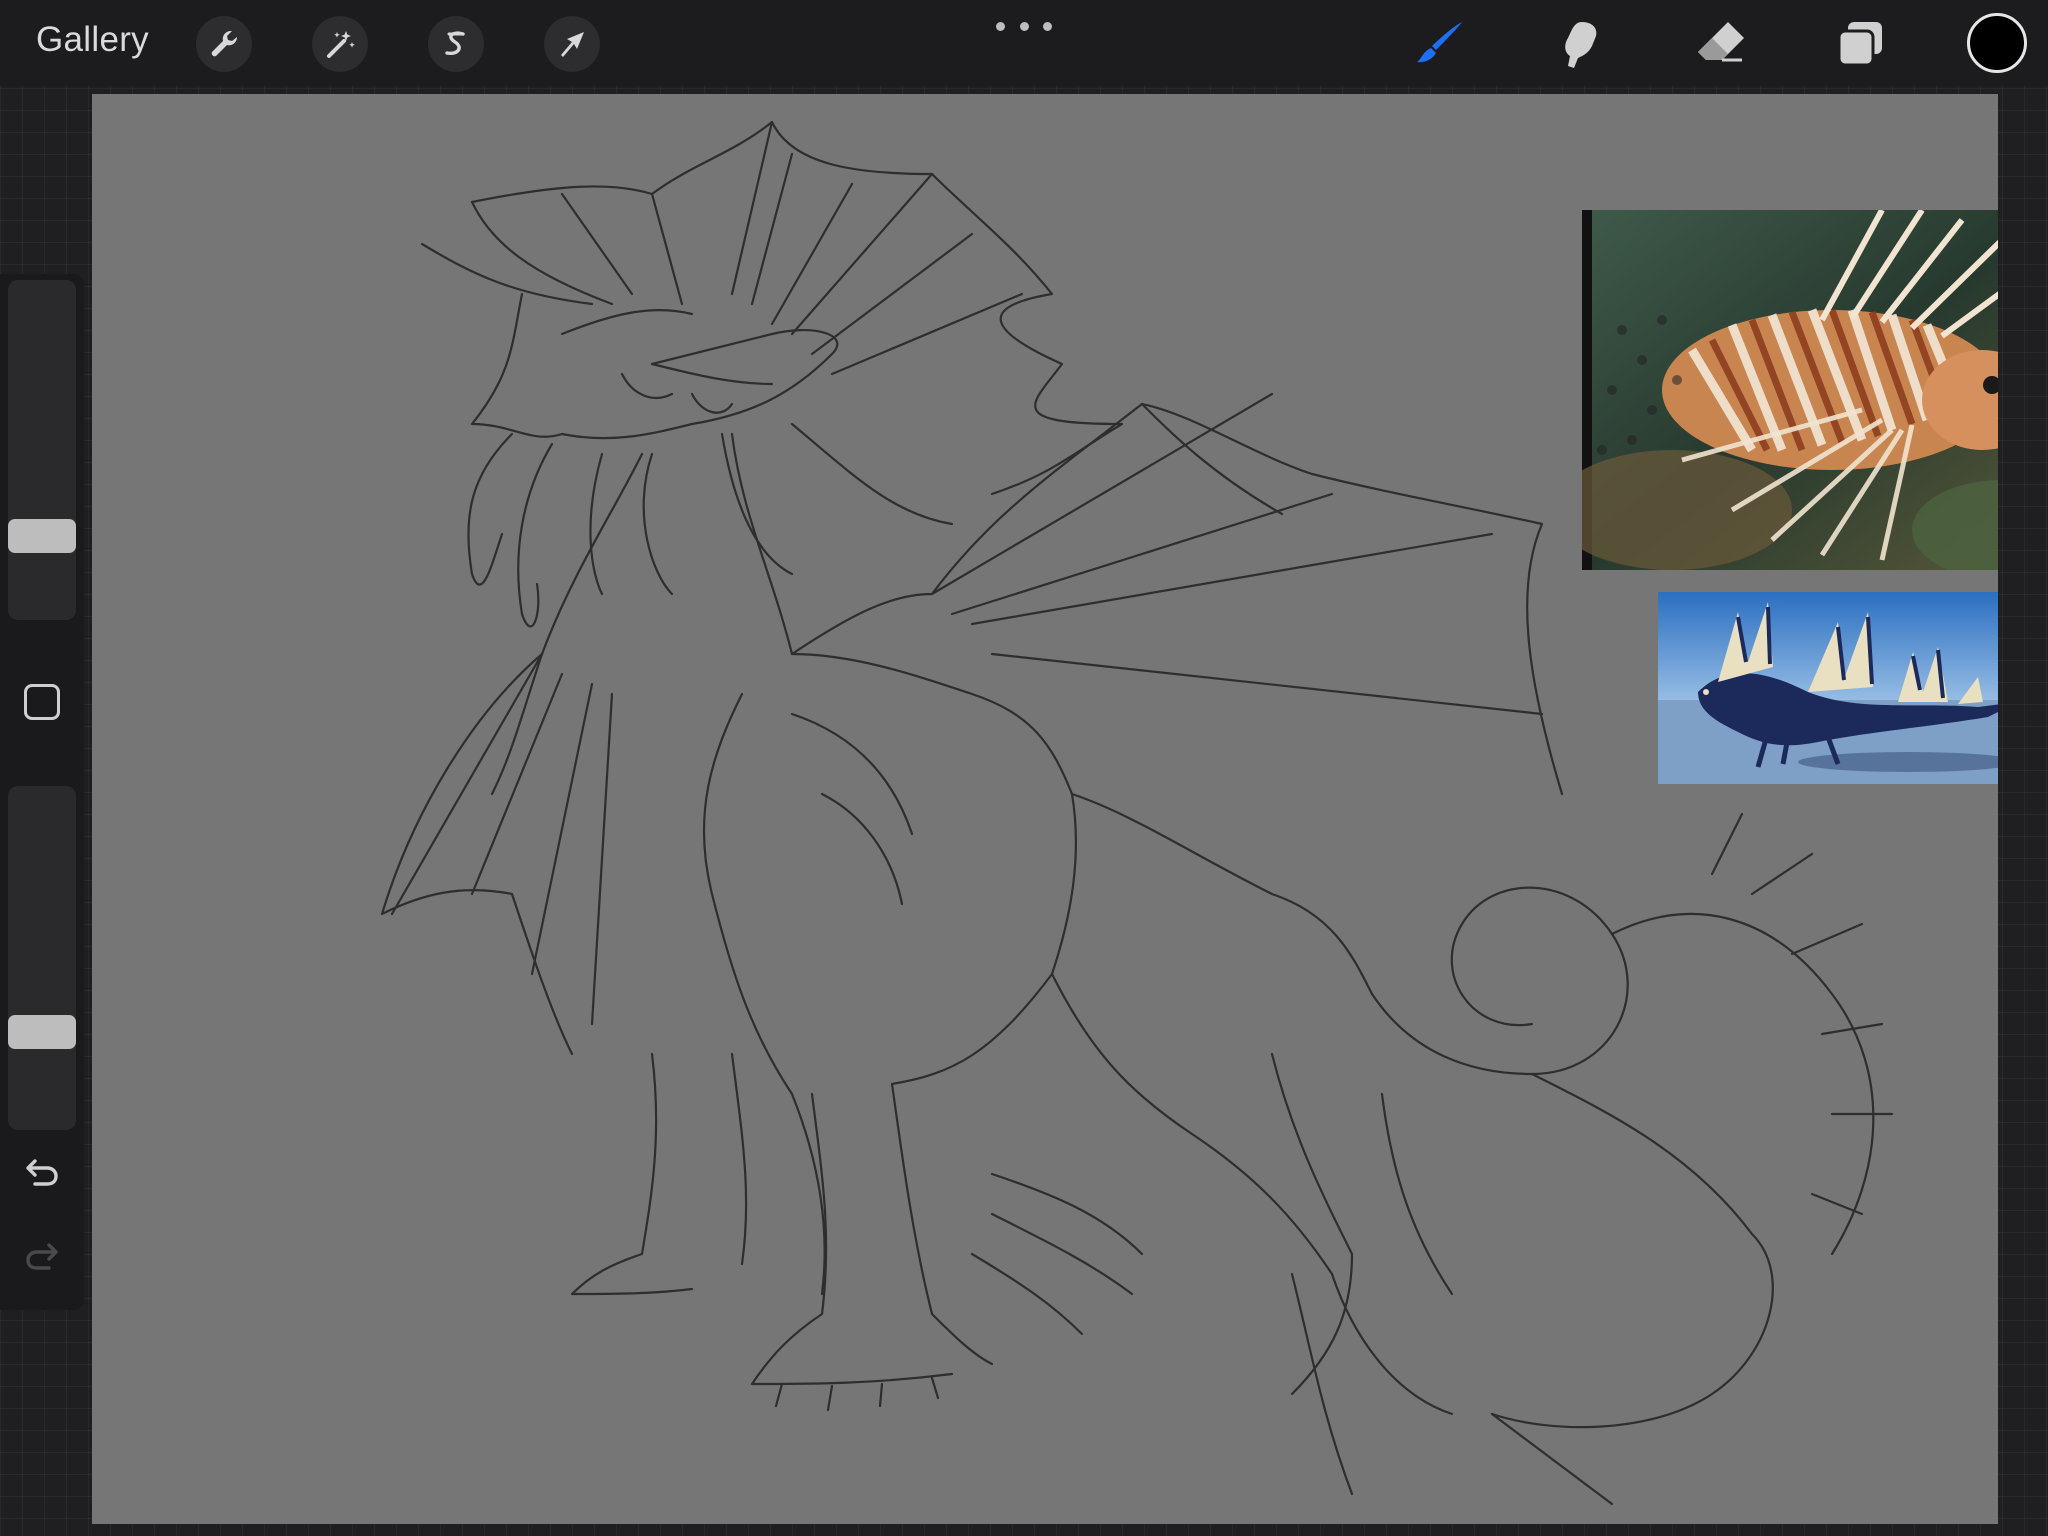 The width and height of the screenshot is (2048, 1536). I want to click on reference-image-lionfish, so click(1790, 390).